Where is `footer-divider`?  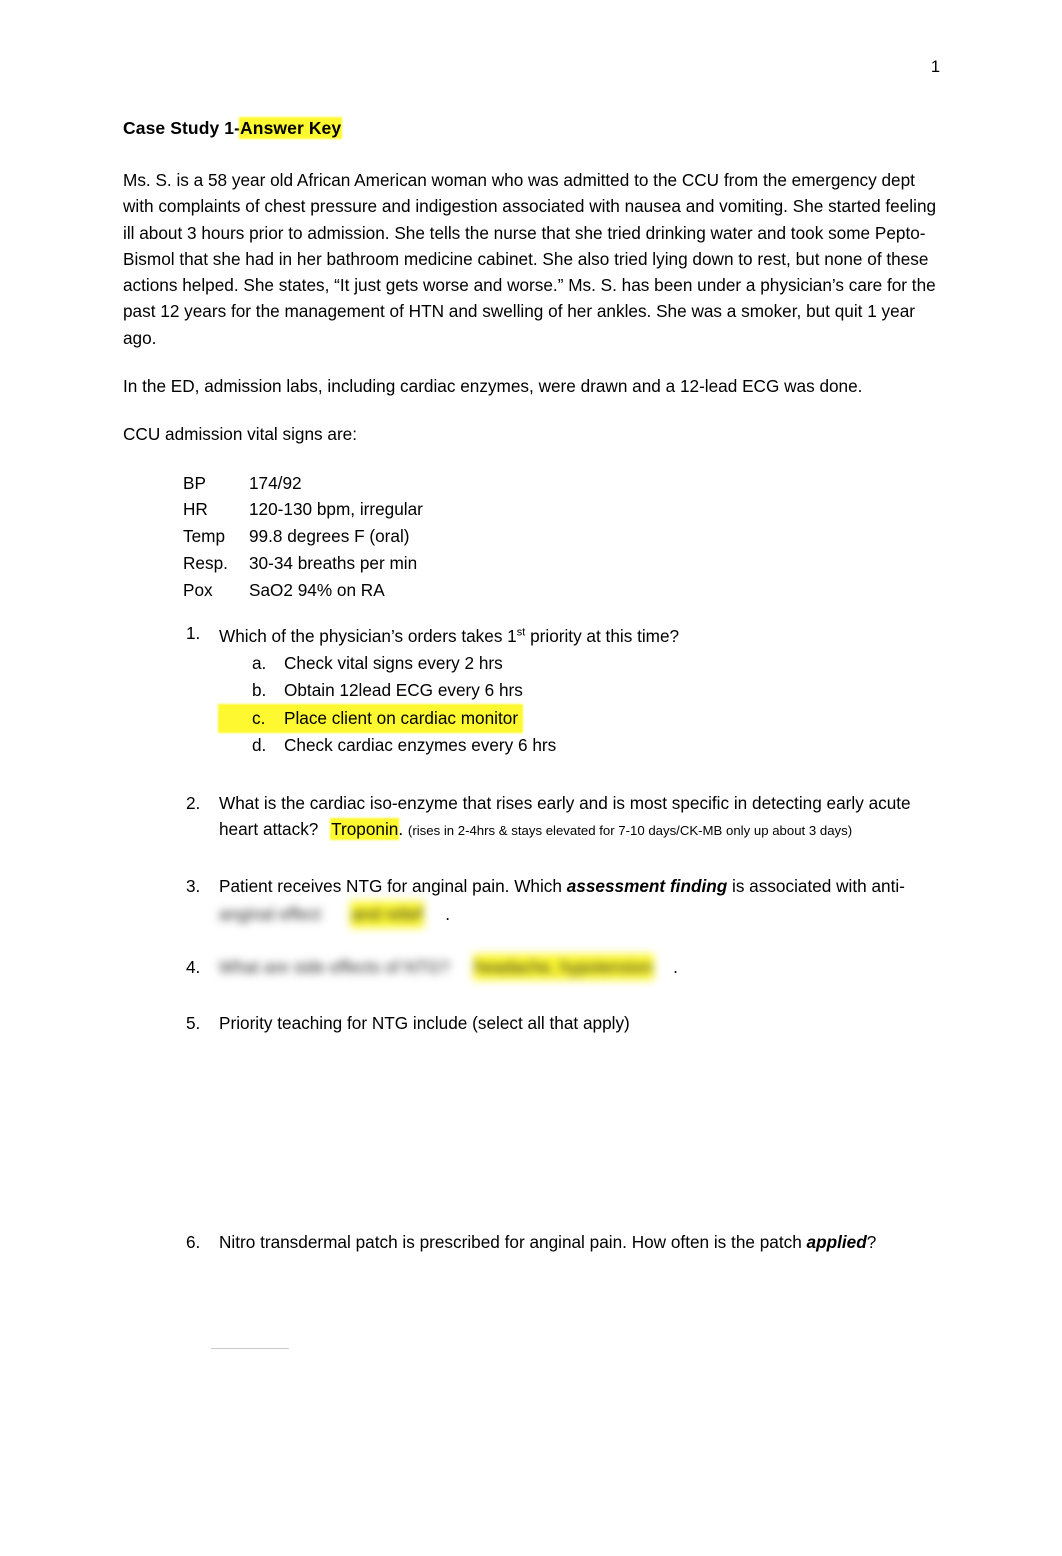 footer-divider is located at coordinates (250, 1348).